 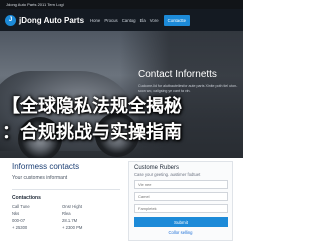 What do you see at coordinates (92, 106) in the screenshot?
I see `overlay-line-1: 【全球隐私法规全揭秘` at bounding box center [92, 106].